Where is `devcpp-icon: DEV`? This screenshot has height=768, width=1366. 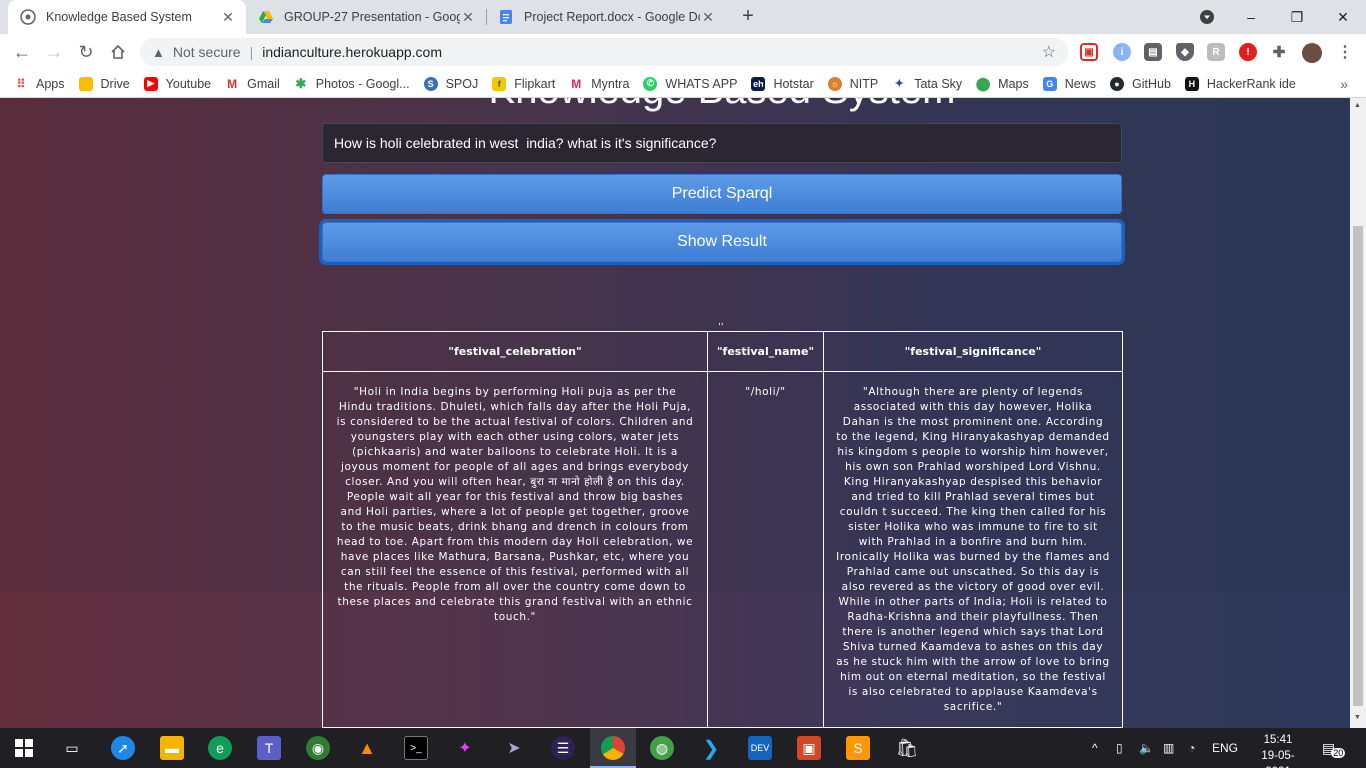
devcpp-icon: DEV is located at coordinates (760, 748).